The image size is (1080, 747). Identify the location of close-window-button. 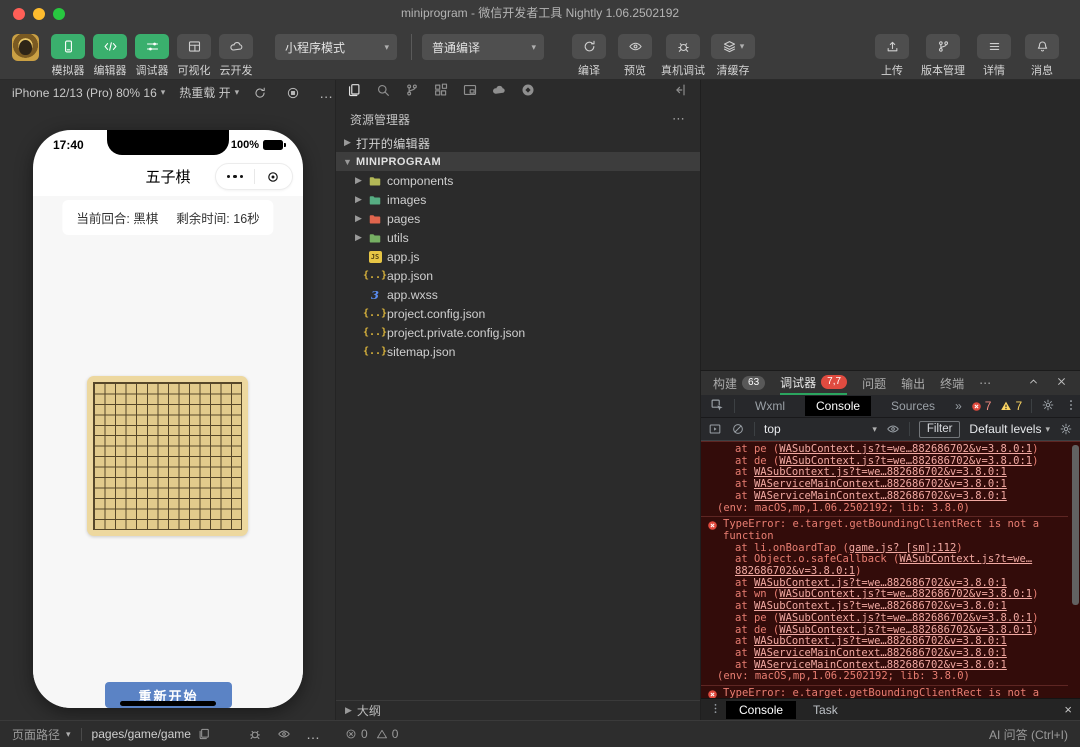
(19, 14).